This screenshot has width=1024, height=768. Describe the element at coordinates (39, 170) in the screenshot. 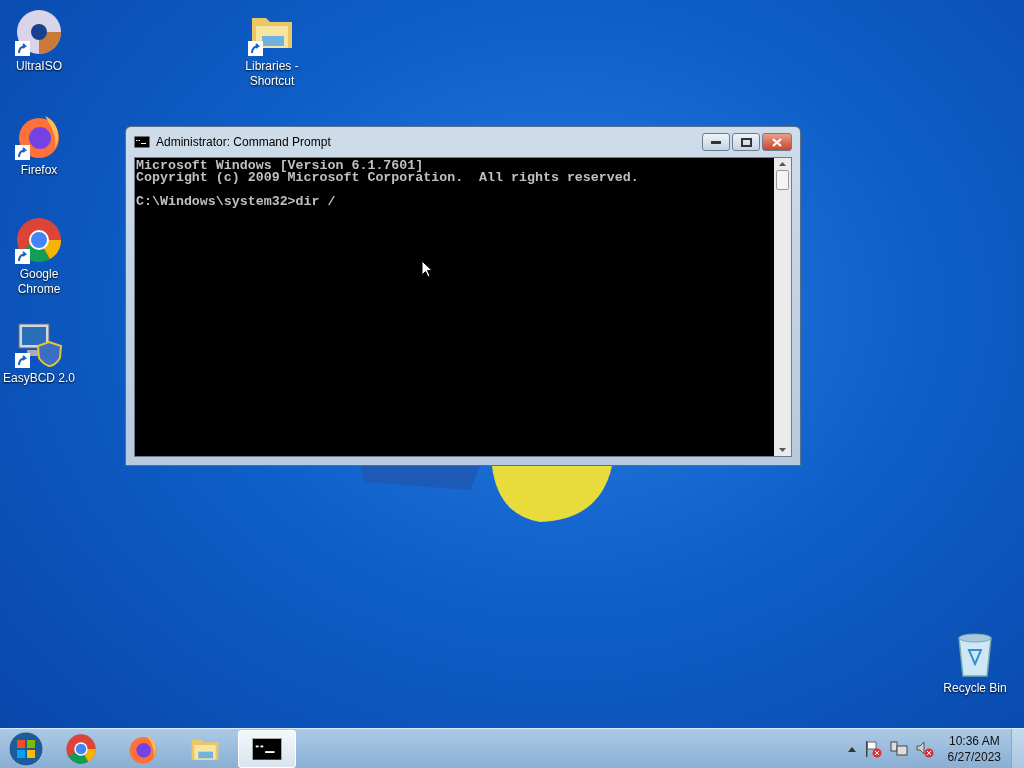

I see `shortcut-label: Firefox` at that location.